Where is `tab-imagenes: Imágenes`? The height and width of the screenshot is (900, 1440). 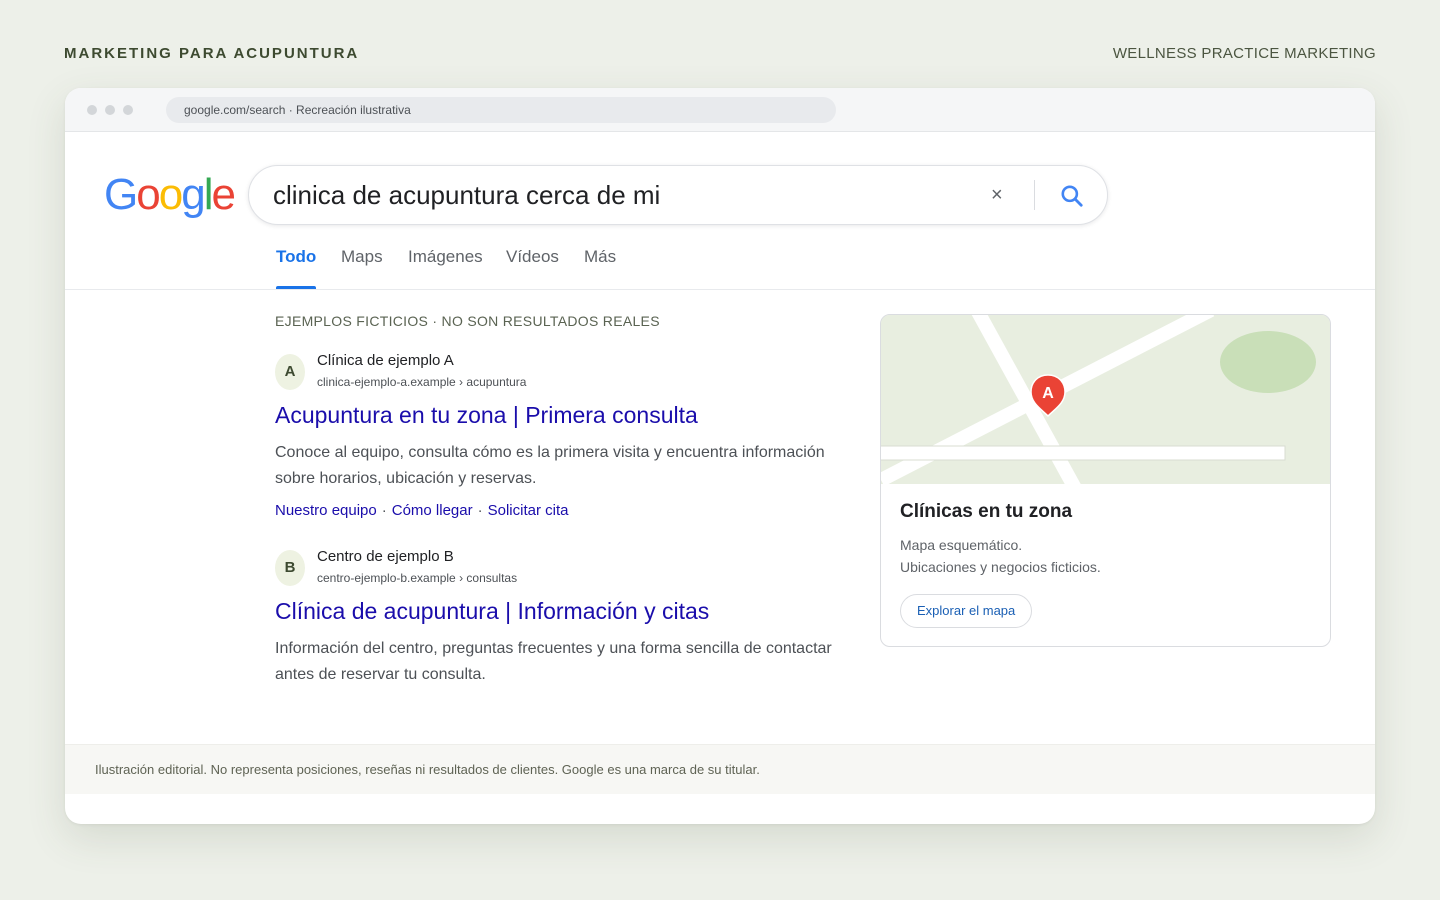
tab-imagenes: Imágenes is located at coordinates (445, 267).